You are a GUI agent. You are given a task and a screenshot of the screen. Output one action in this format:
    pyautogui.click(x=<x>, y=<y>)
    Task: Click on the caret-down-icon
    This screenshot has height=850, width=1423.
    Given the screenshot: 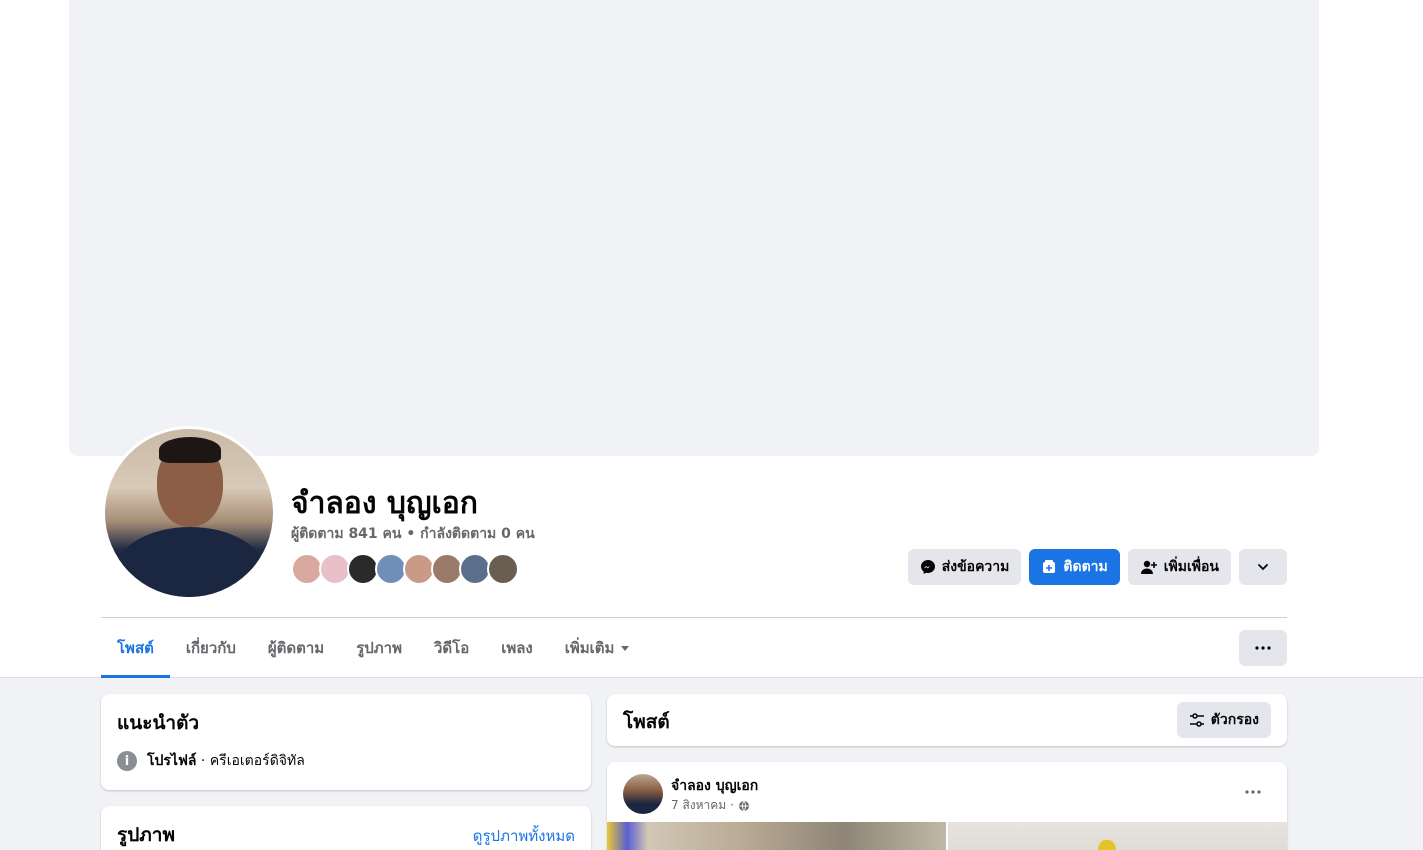 What is the action you would take?
    pyautogui.click(x=625, y=648)
    